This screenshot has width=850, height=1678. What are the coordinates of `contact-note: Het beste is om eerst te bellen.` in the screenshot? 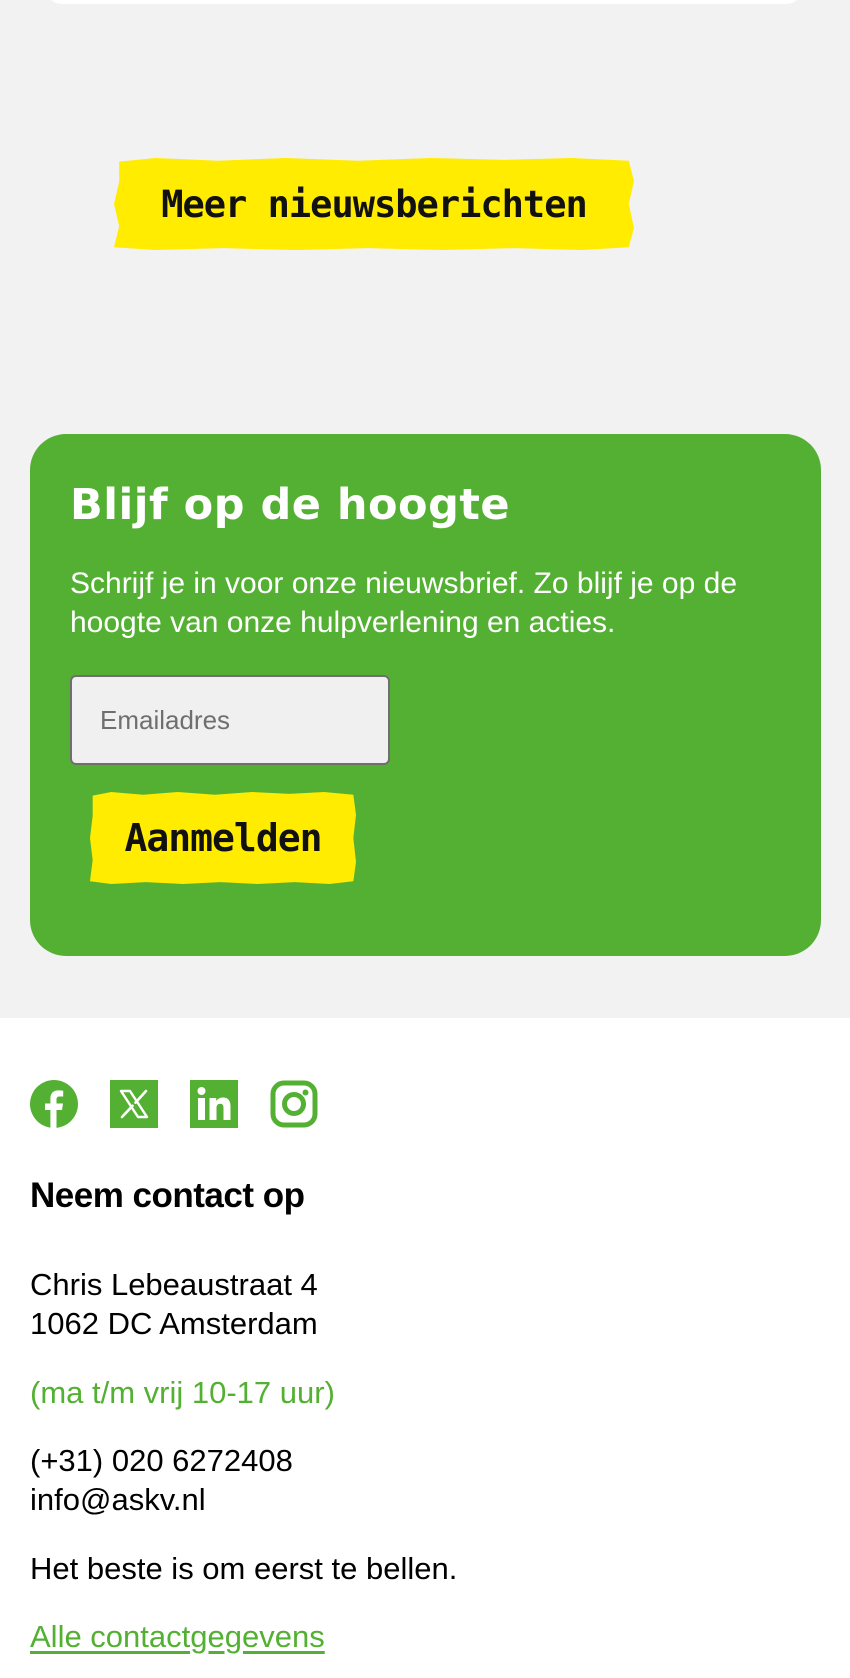 It's located at (244, 1568).